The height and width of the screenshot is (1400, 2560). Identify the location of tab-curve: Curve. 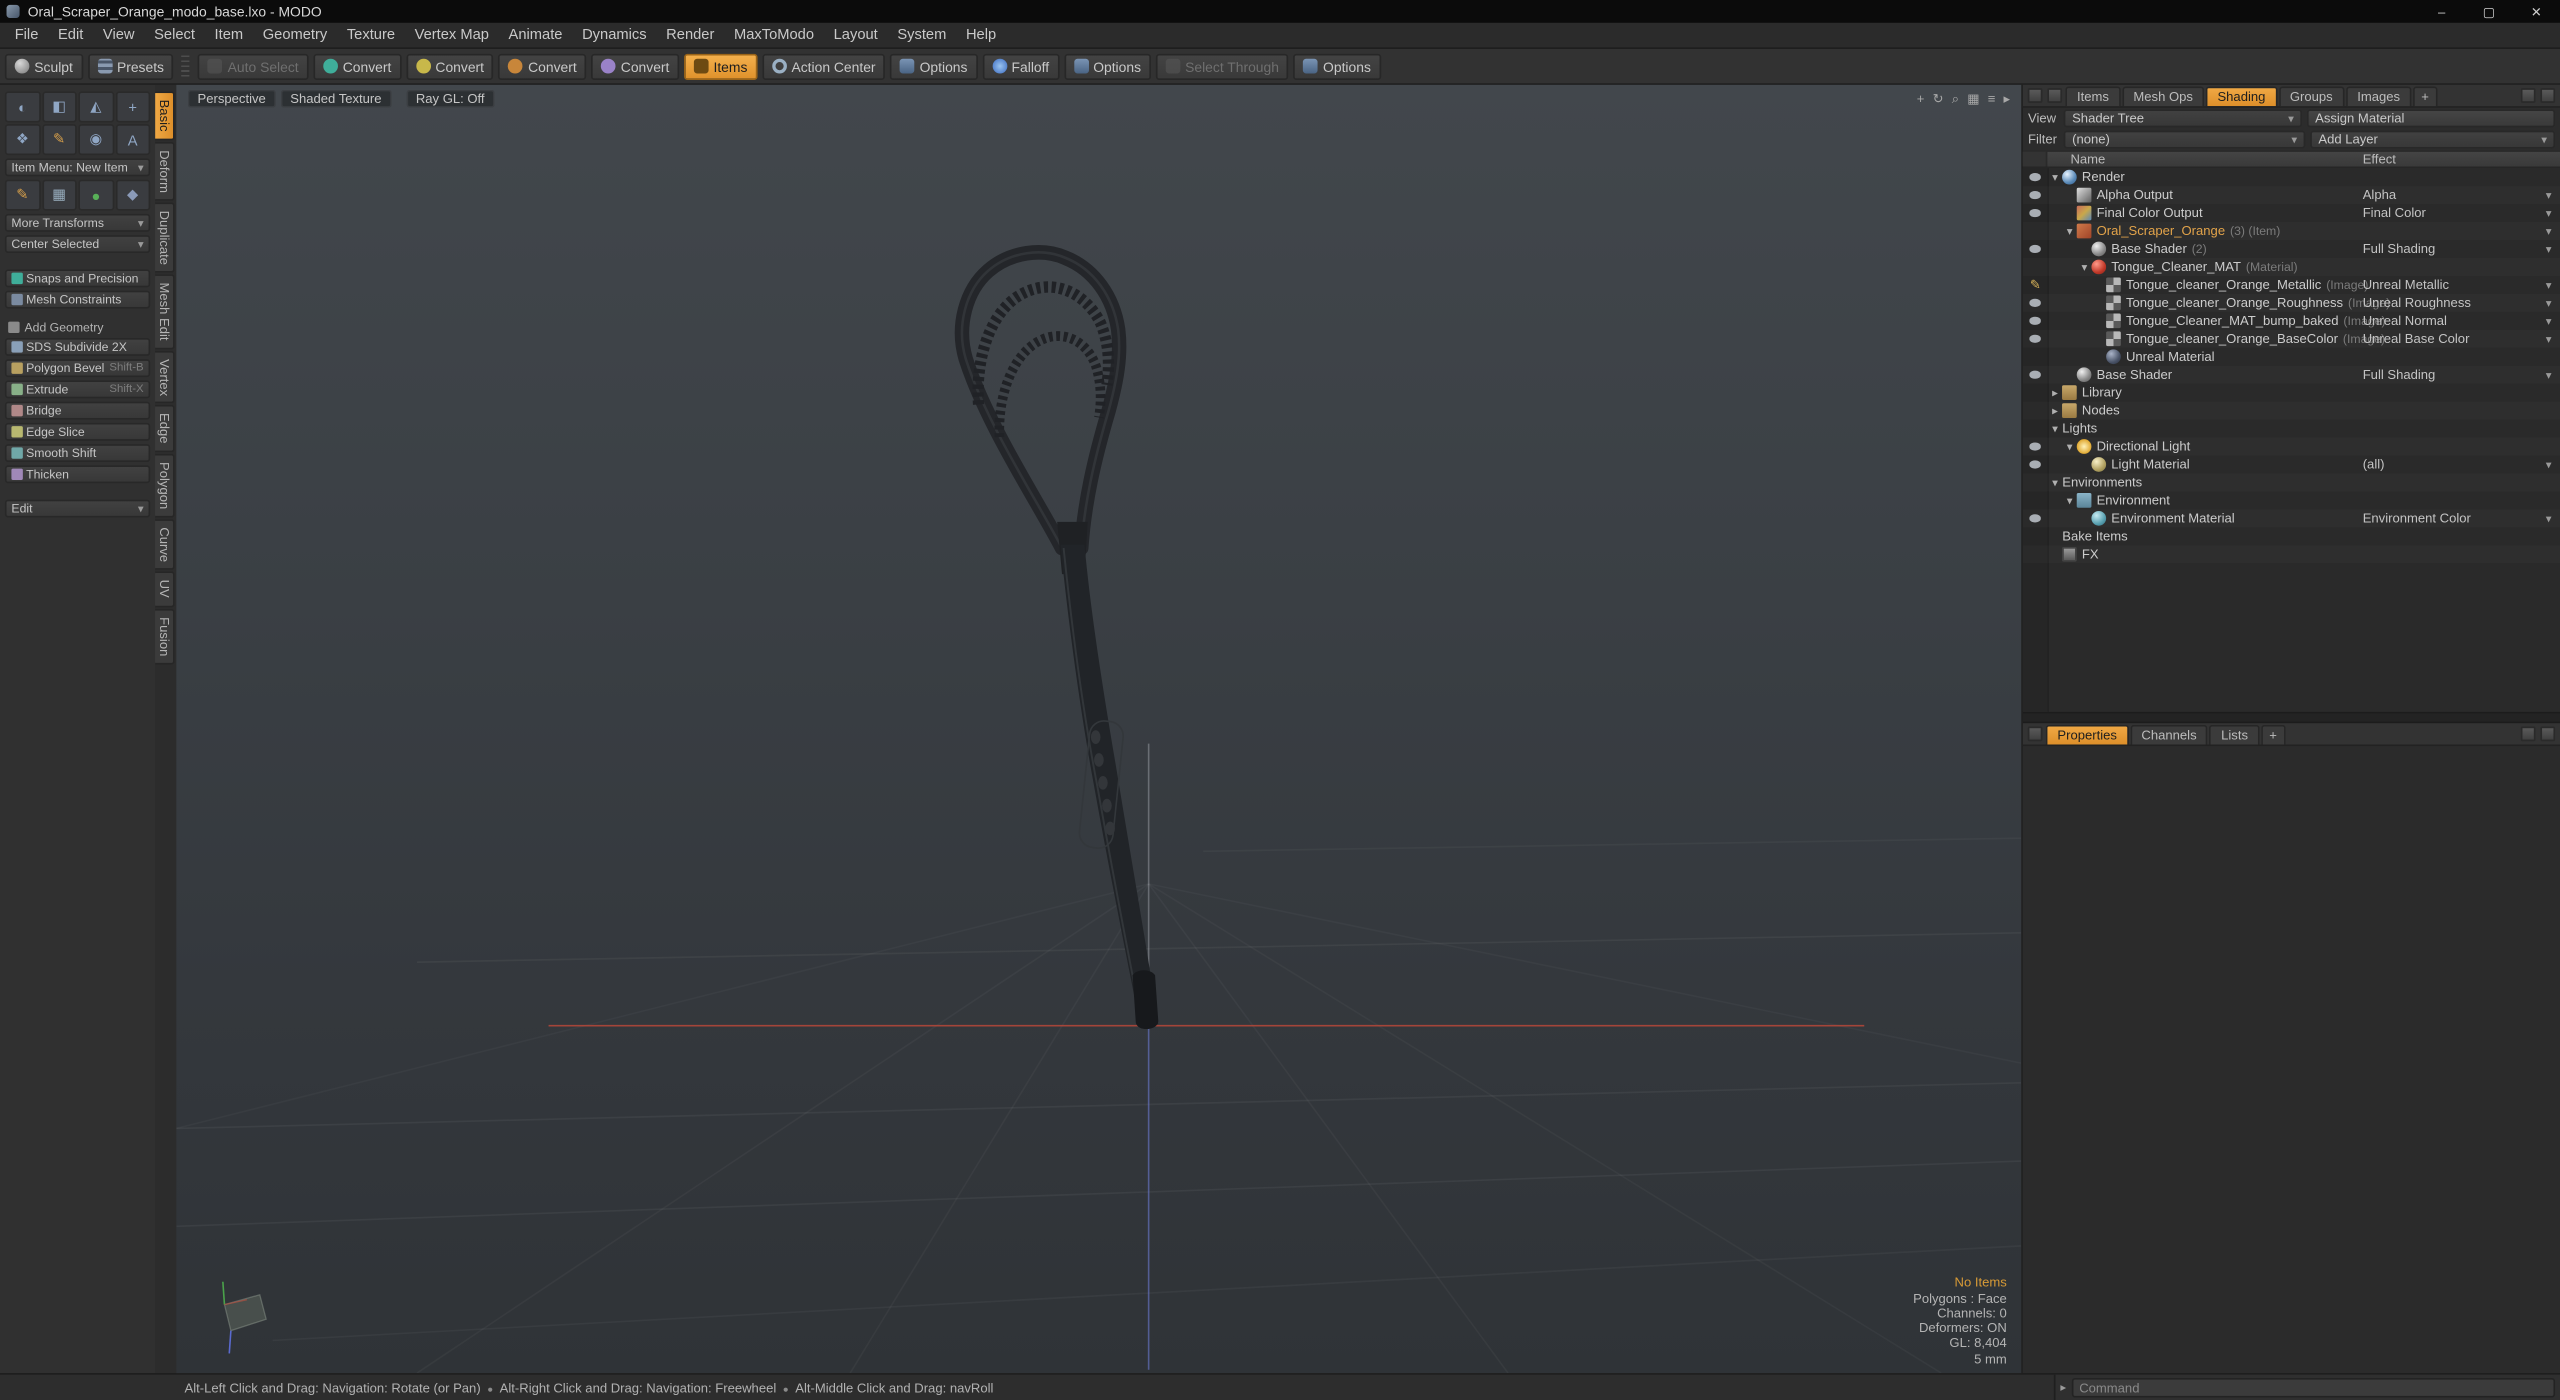
(165, 545).